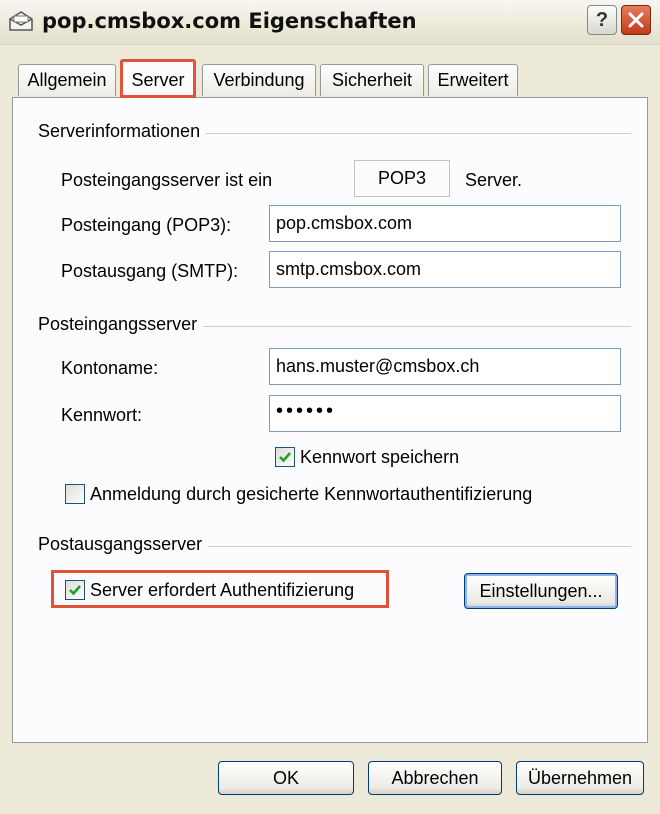  What do you see at coordinates (580, 778) in the screenshot?
I see `apply-button: Übernehmen` at bounding box center [580, 778].